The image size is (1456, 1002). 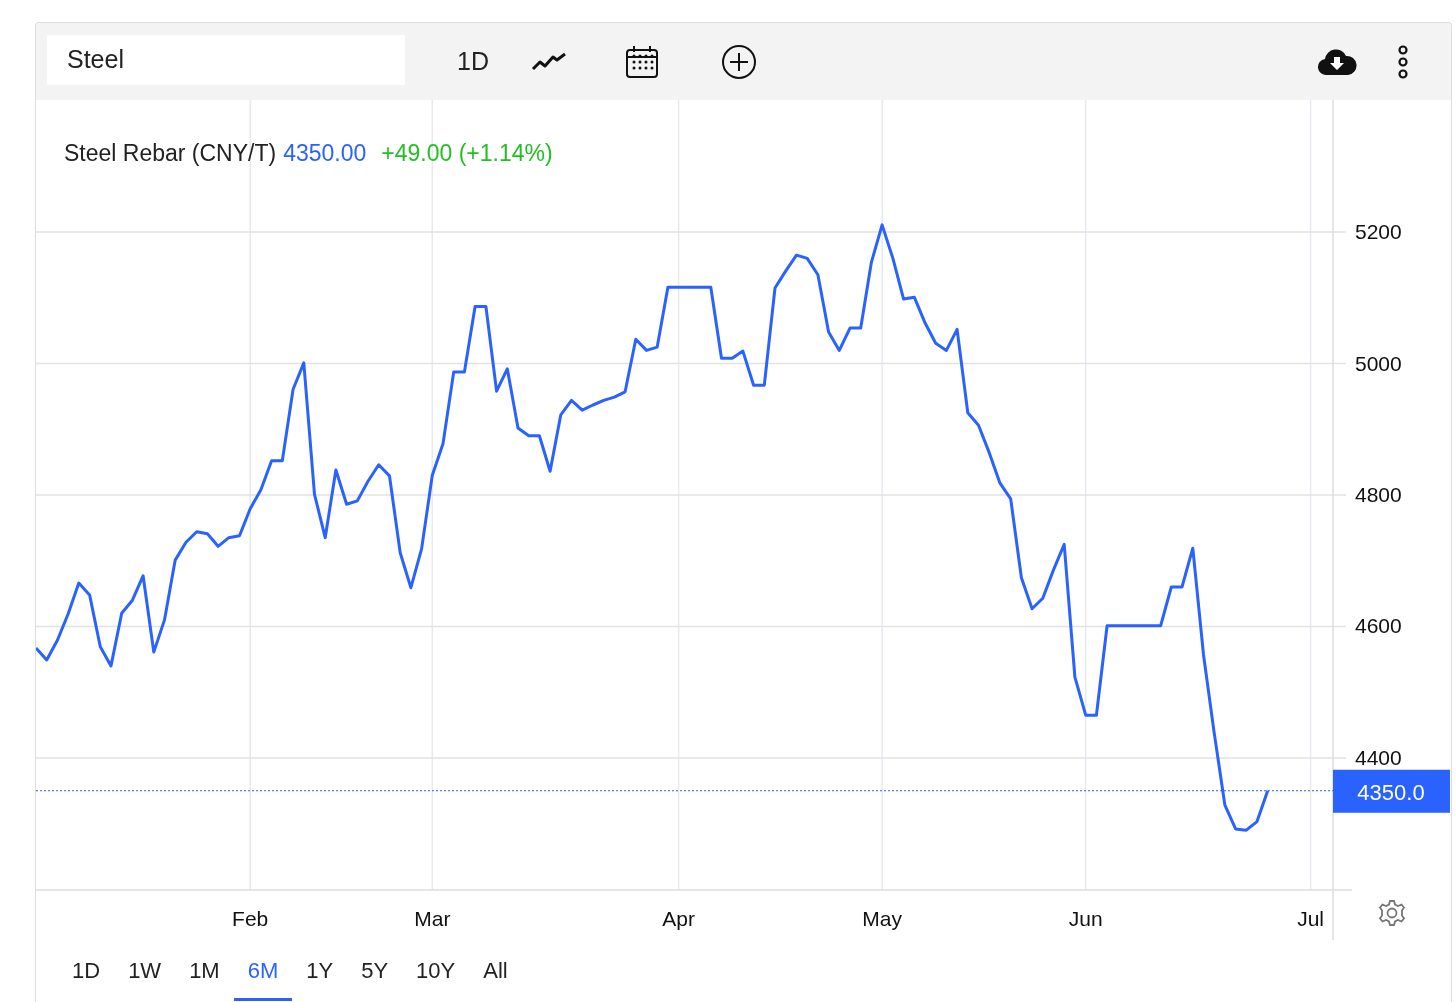 What do you see at coordinates (1085, 918) in the screenshot?
I see `x-axis-label: Jun` at bounding box center [1085, 918].